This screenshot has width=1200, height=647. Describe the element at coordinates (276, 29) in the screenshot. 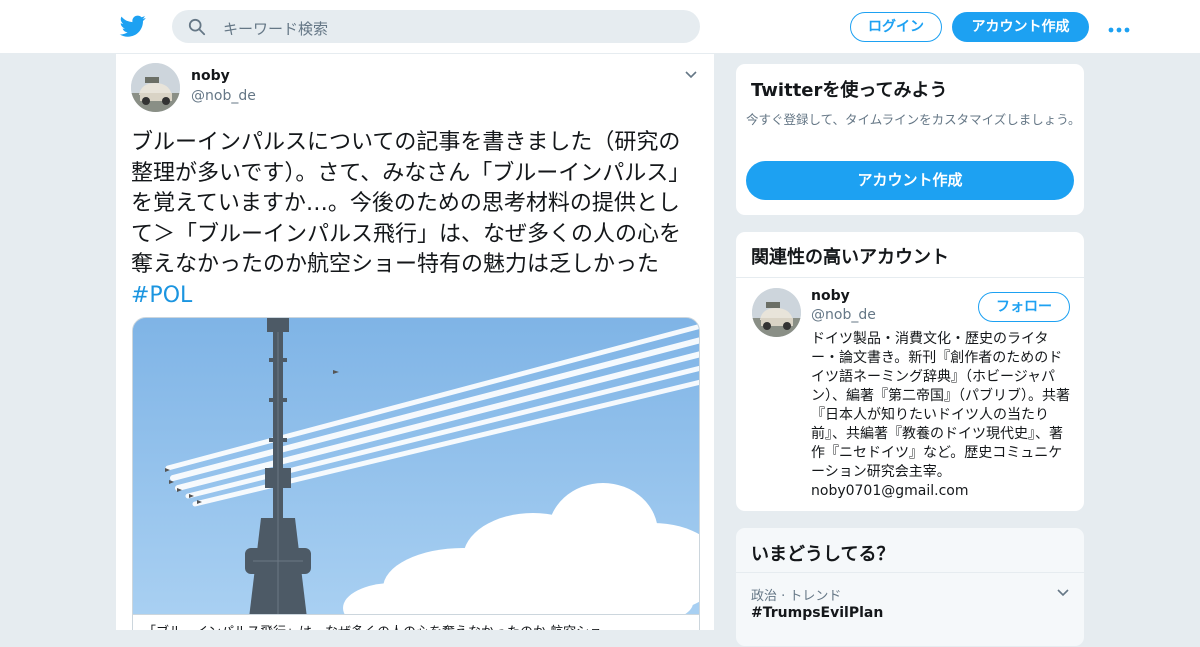

I see `search-placeholder: キーワード検索` at that location.